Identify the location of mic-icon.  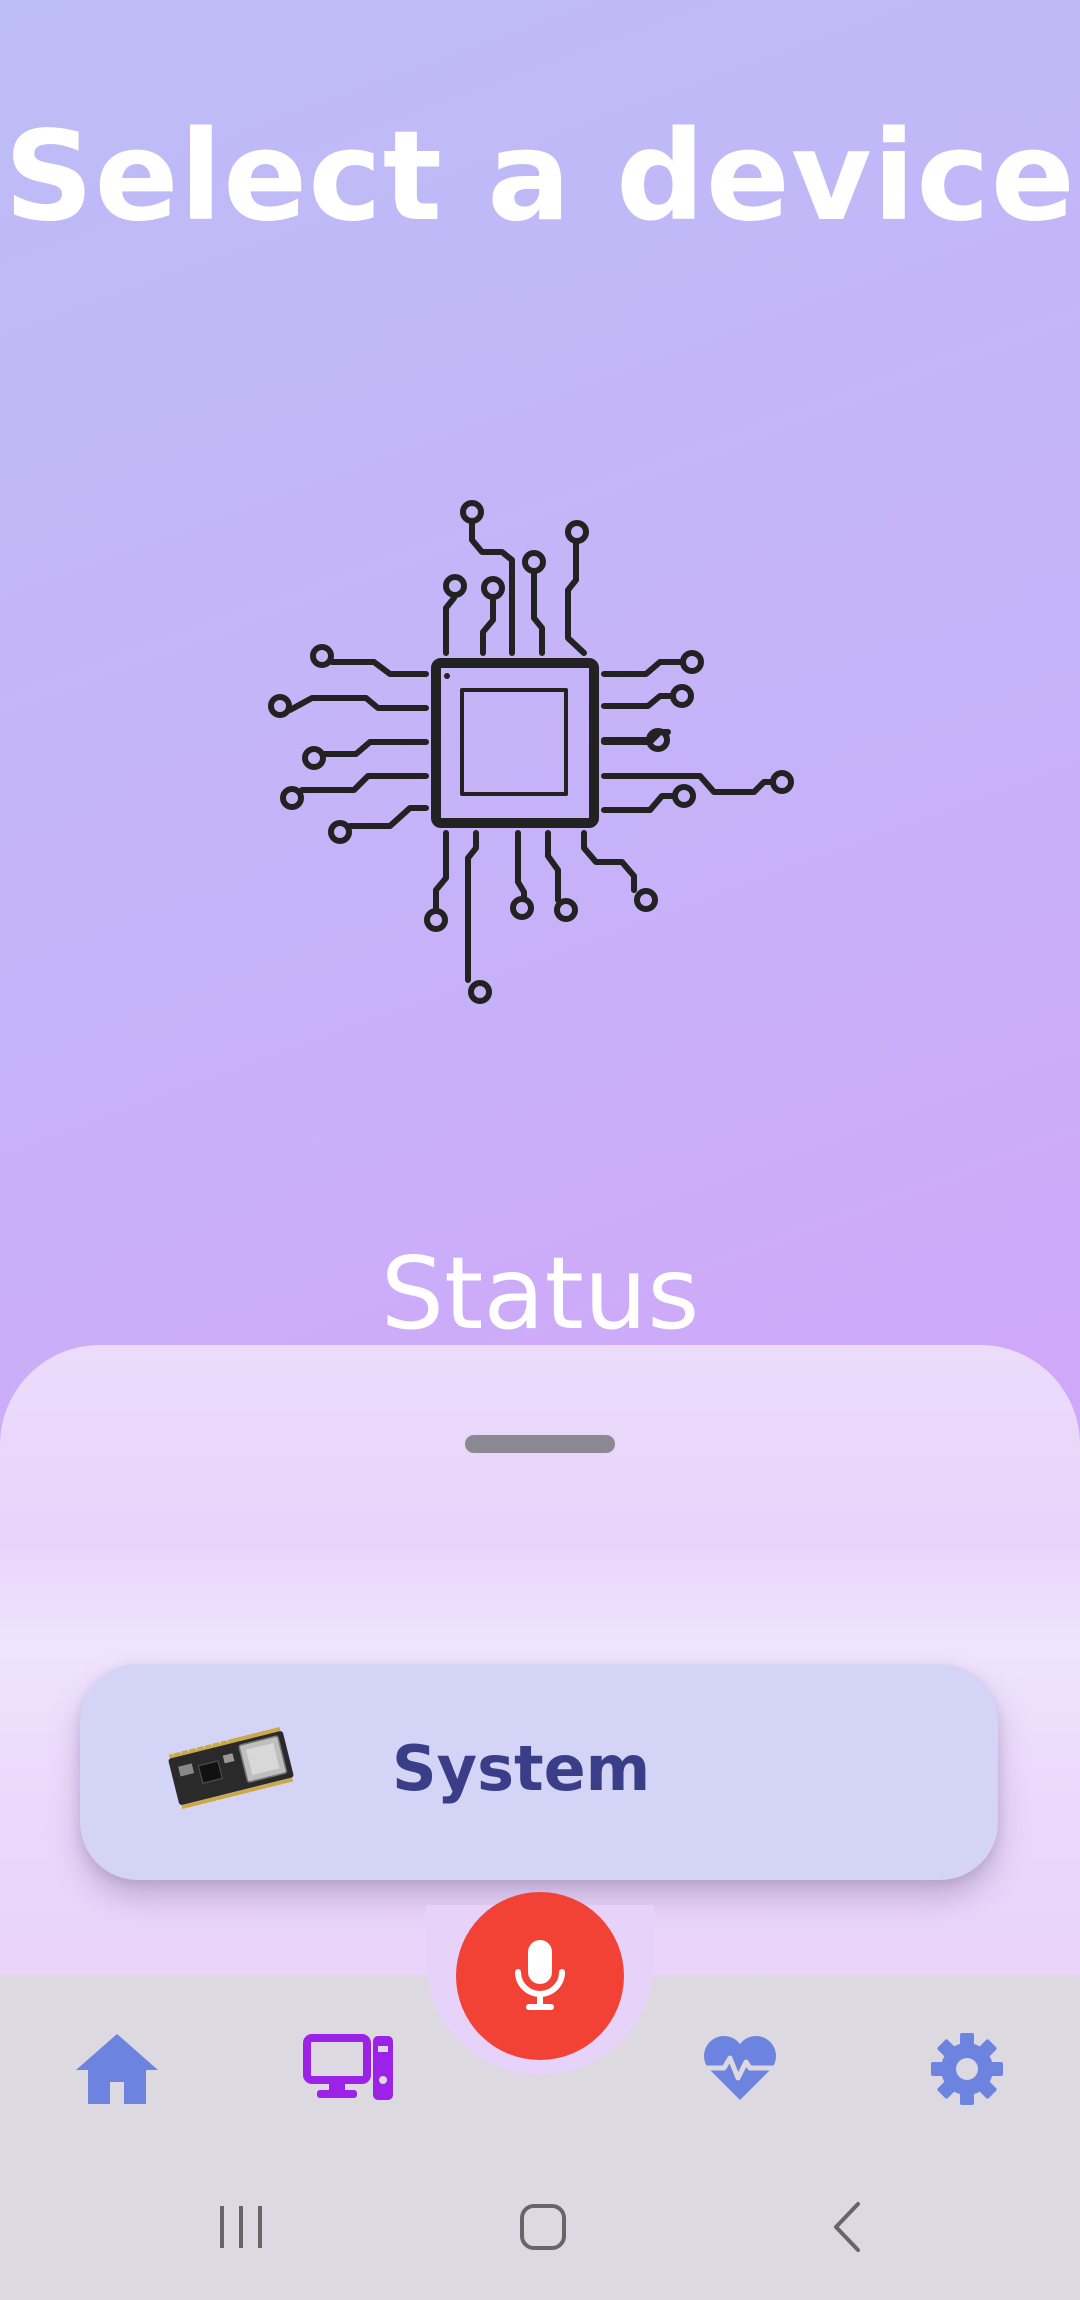
(540, 1975).